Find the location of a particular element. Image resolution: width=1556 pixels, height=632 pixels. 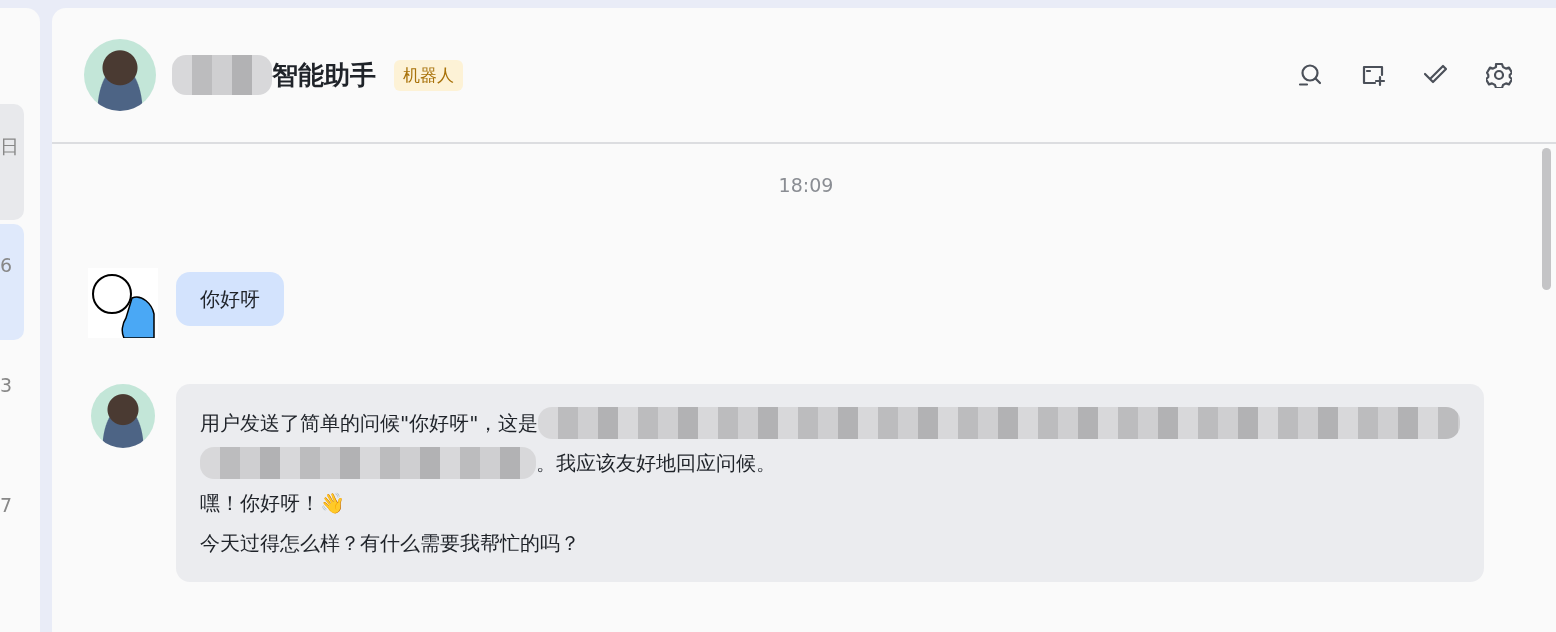

conversation-item: 6 is located at coordinates (12, 282).